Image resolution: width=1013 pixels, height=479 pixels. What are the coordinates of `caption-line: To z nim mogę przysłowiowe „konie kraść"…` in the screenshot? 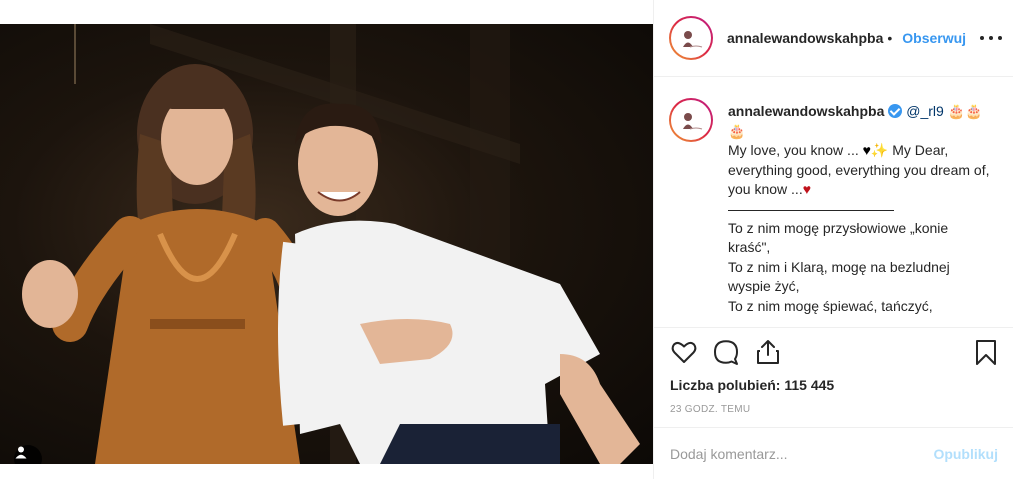 It's located at (838, 237).